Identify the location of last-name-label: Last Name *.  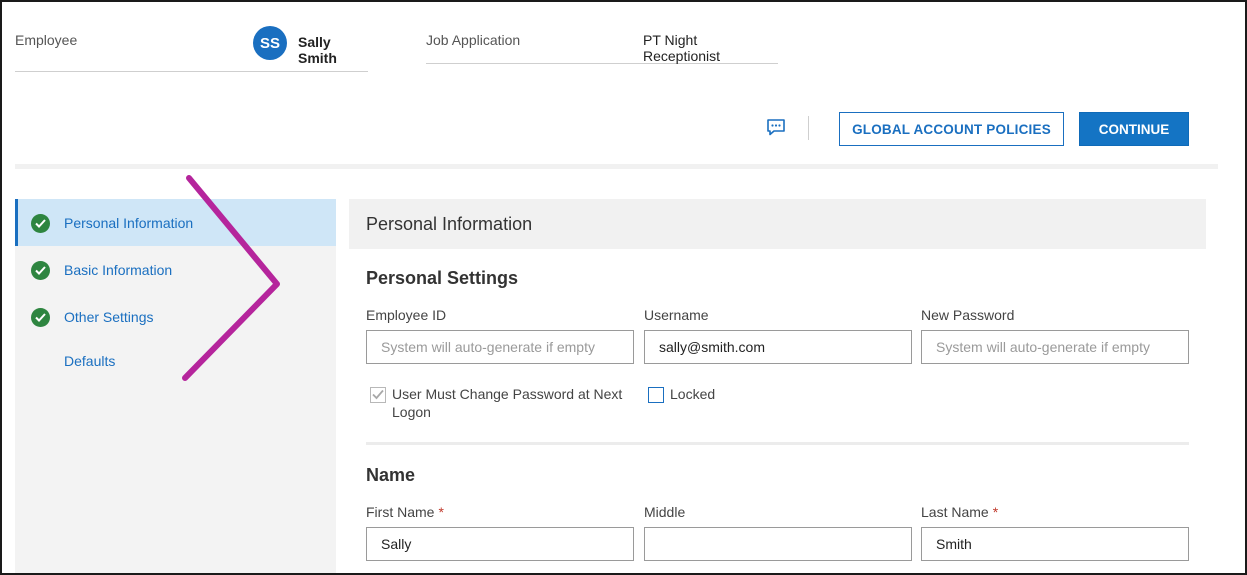
(959, 512).